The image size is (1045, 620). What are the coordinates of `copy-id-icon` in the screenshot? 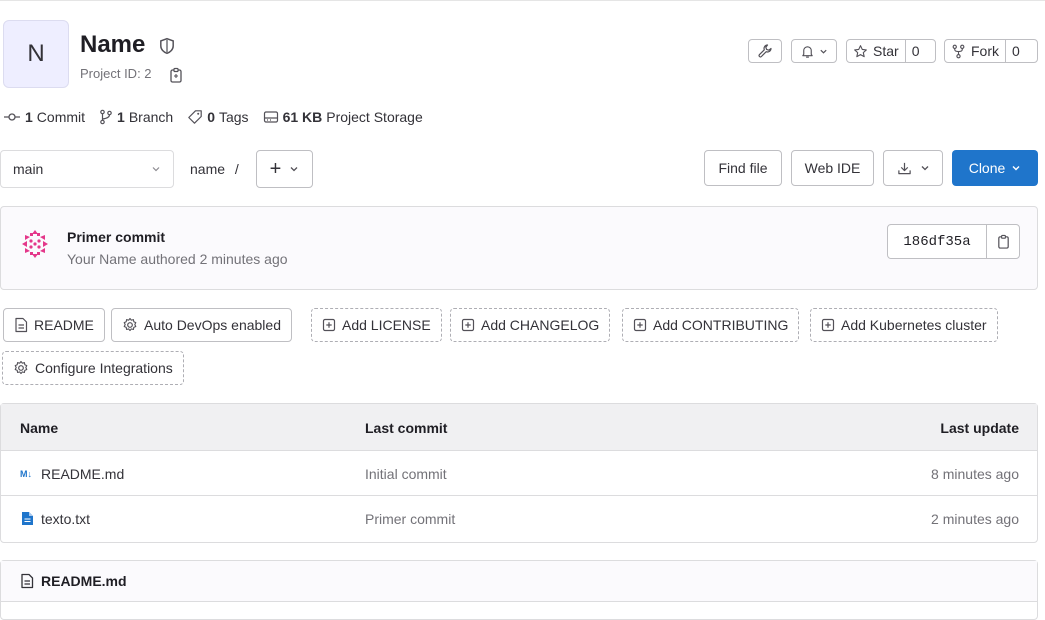 It's located at (176, 75).